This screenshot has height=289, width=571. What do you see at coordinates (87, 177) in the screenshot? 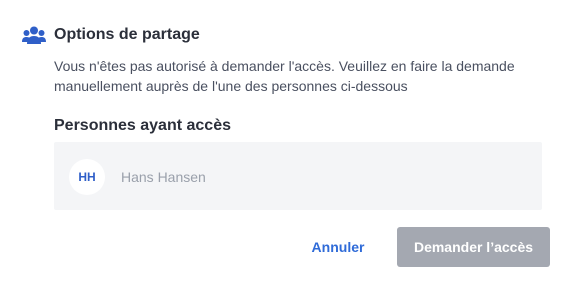
I see `avatar: HH` at bounding box center [87, 177].